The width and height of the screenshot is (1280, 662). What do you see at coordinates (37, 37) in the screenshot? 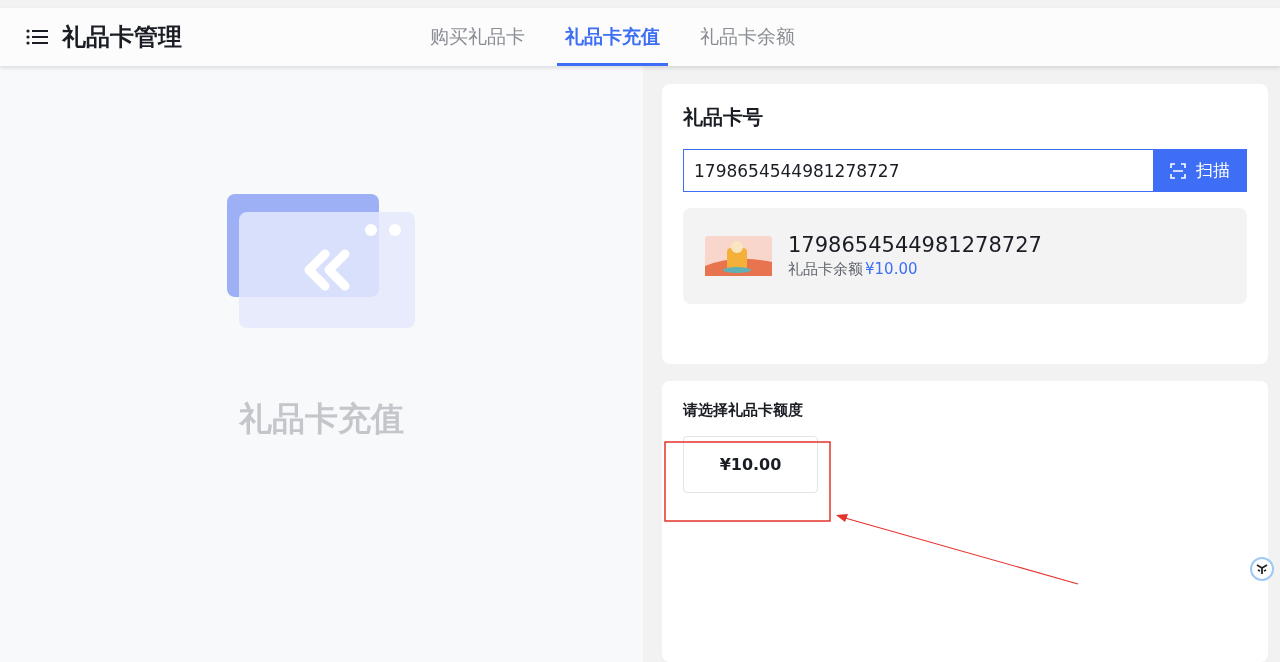
I see `menu-icon` at bounding box center [37, 37].